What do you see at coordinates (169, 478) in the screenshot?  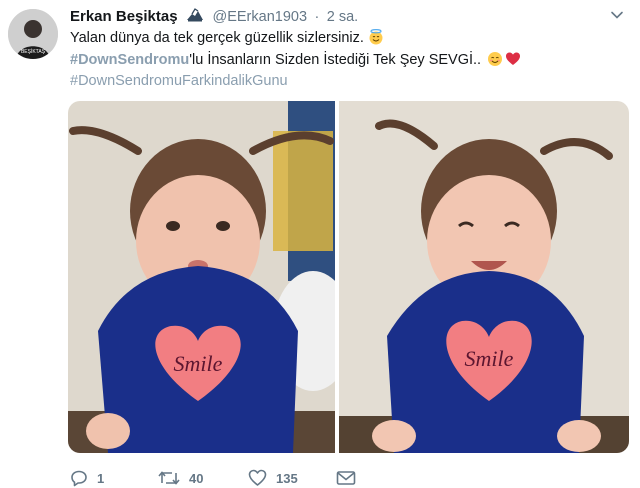 I see `retweet-icon` at bounding box center [169, 478].